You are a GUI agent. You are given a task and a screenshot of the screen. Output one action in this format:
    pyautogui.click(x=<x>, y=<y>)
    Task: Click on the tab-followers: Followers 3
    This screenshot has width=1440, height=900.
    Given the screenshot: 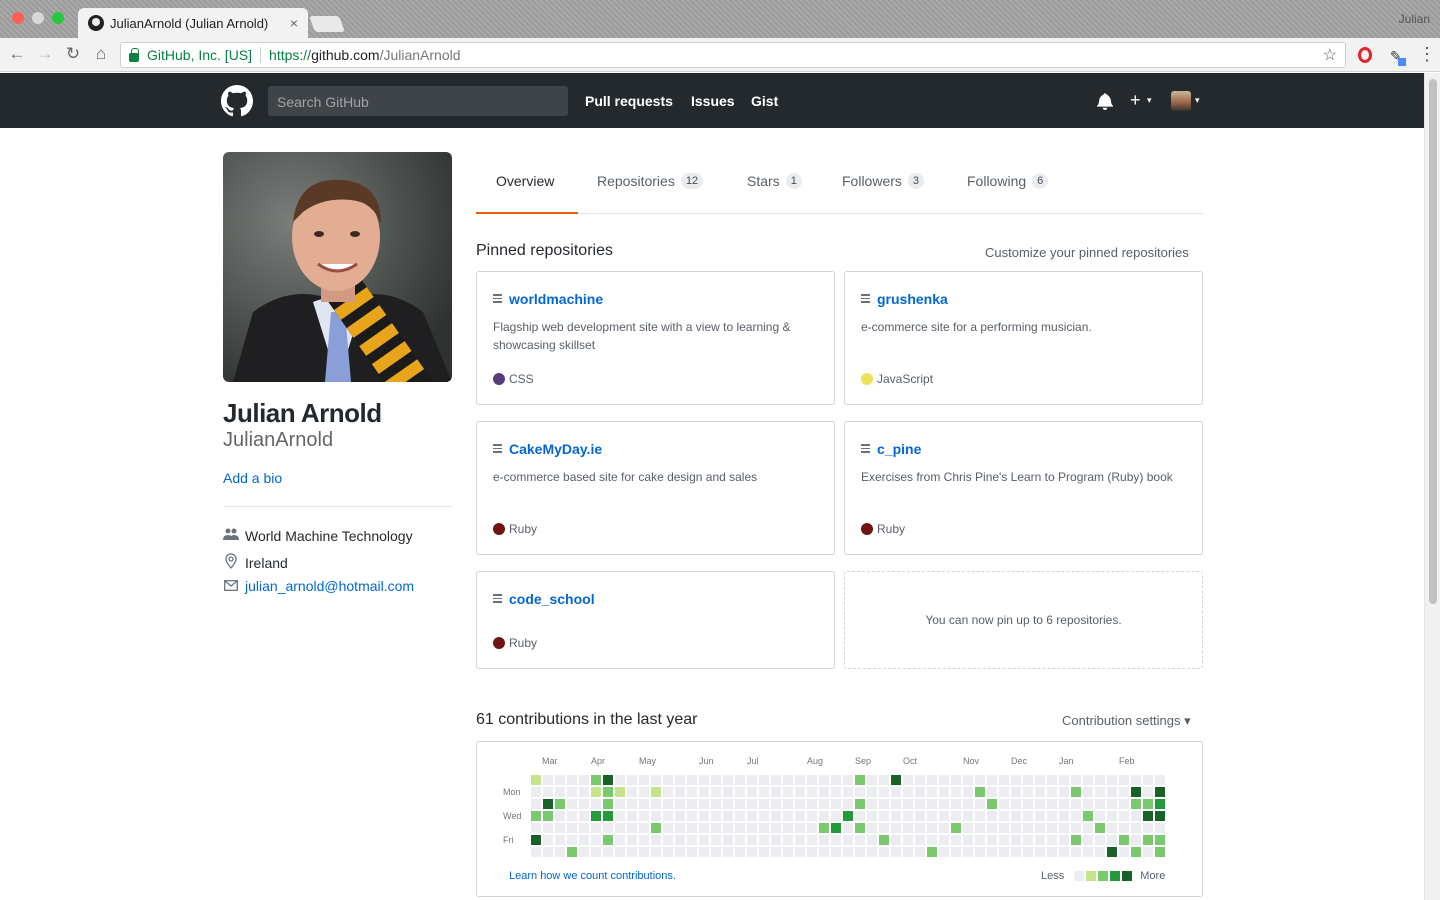 What is the action you would take?
    pyautogui.click(x=883, y=181)
    